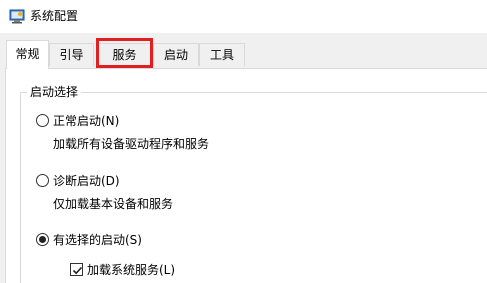 The image size is (487, 283). What do you see at coordinates (86, 121) in the screenshot?
I see `normal-startup-label: 正常启动(N)` at bounding box center [86, 121].